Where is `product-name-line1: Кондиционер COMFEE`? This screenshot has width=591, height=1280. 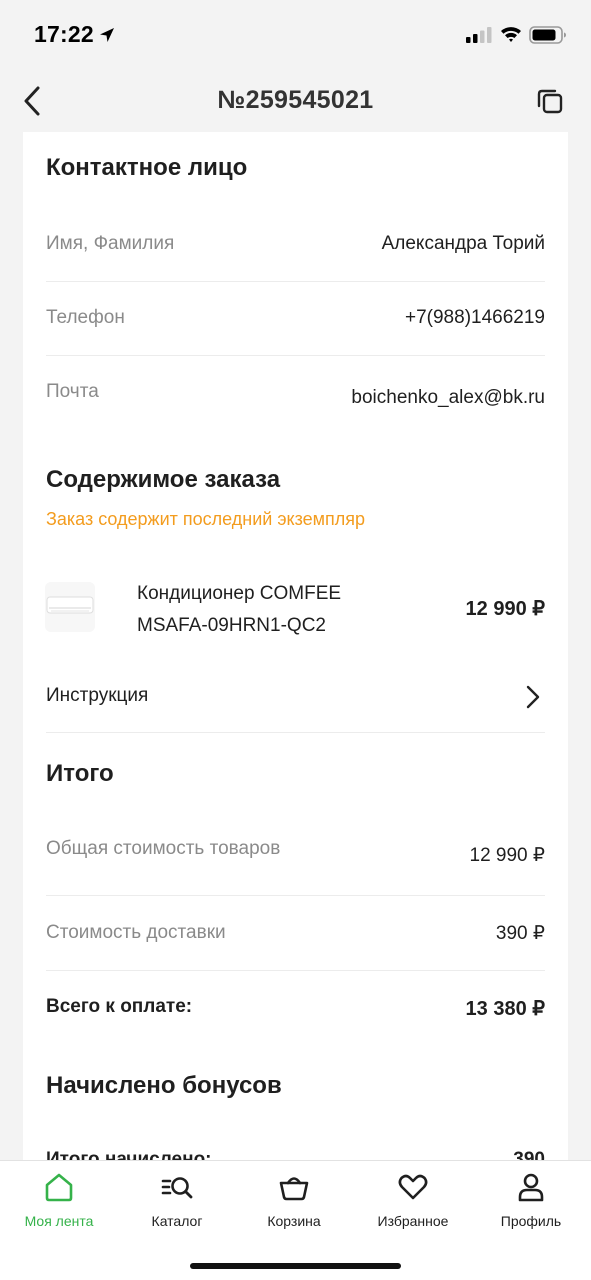 product-name-line1: Кондиционер COMFEE is located at coordinates (239, 593).